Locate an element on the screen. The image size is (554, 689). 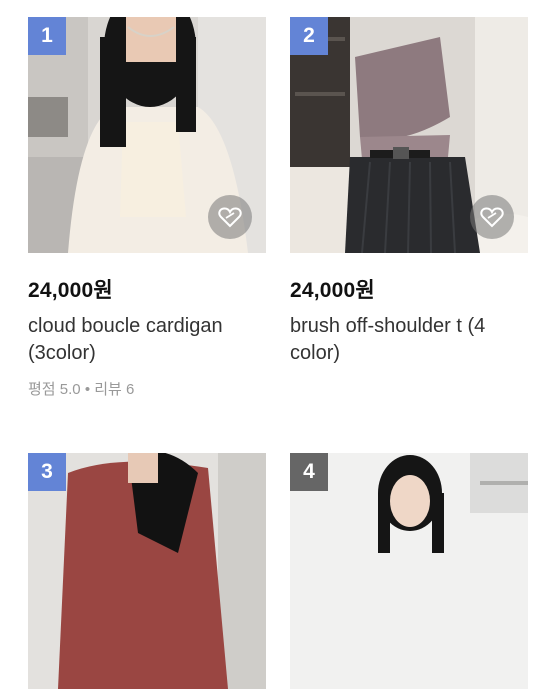
rating-label: 평점 is located at coordinates (42, 389).